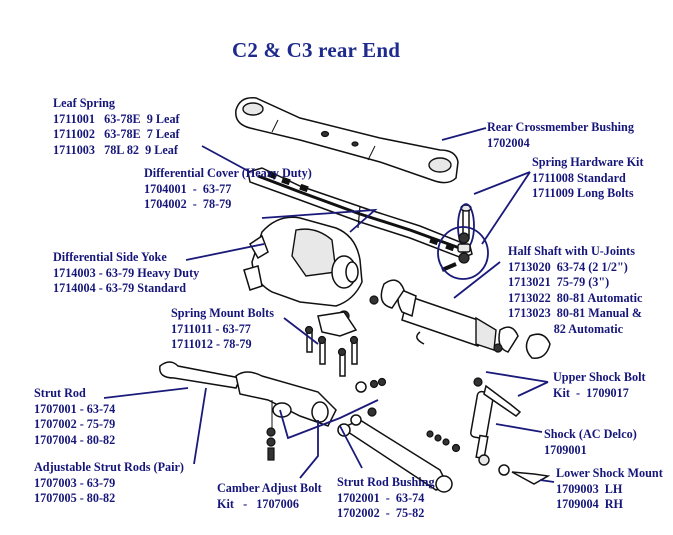 The height and width of the screenshot is (535, 673). I want to click on spring-hardware-kit-heading: Spring Hardware Kit, so click(588, 162).